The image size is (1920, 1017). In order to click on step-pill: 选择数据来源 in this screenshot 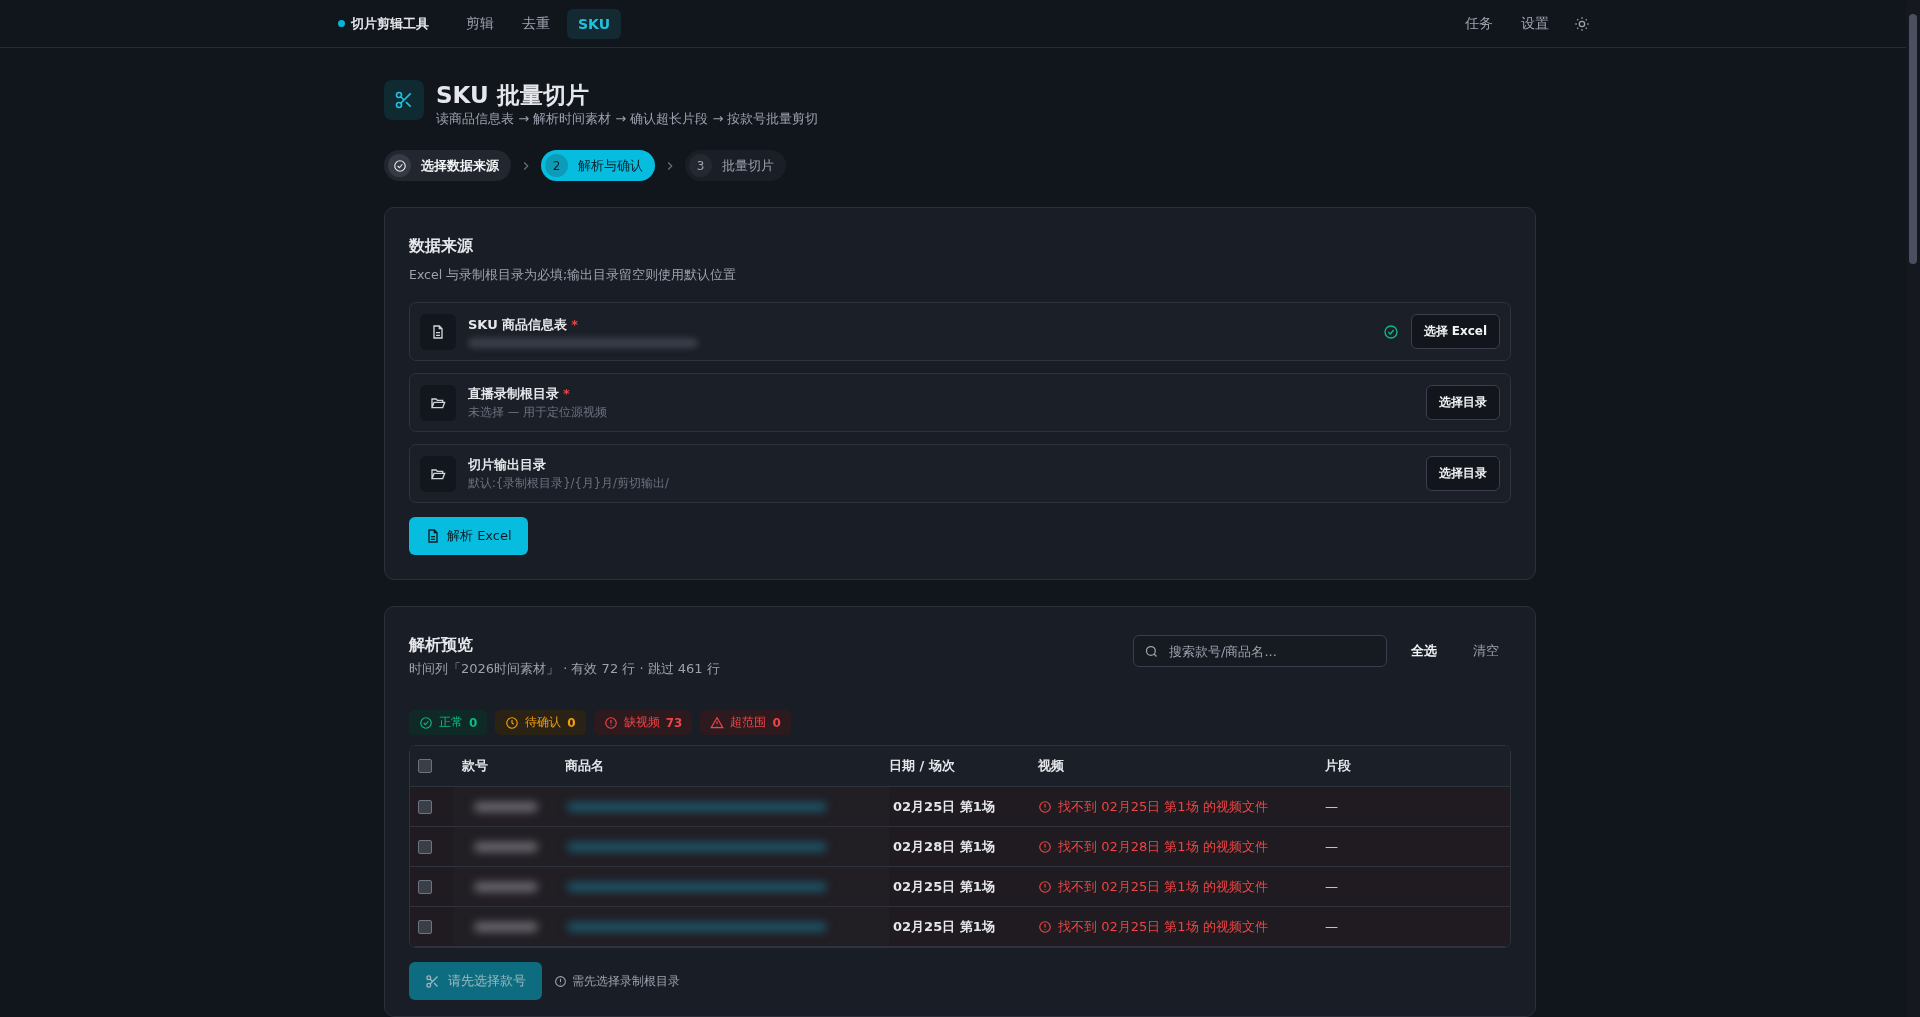, I will do `click(447, 165)`.